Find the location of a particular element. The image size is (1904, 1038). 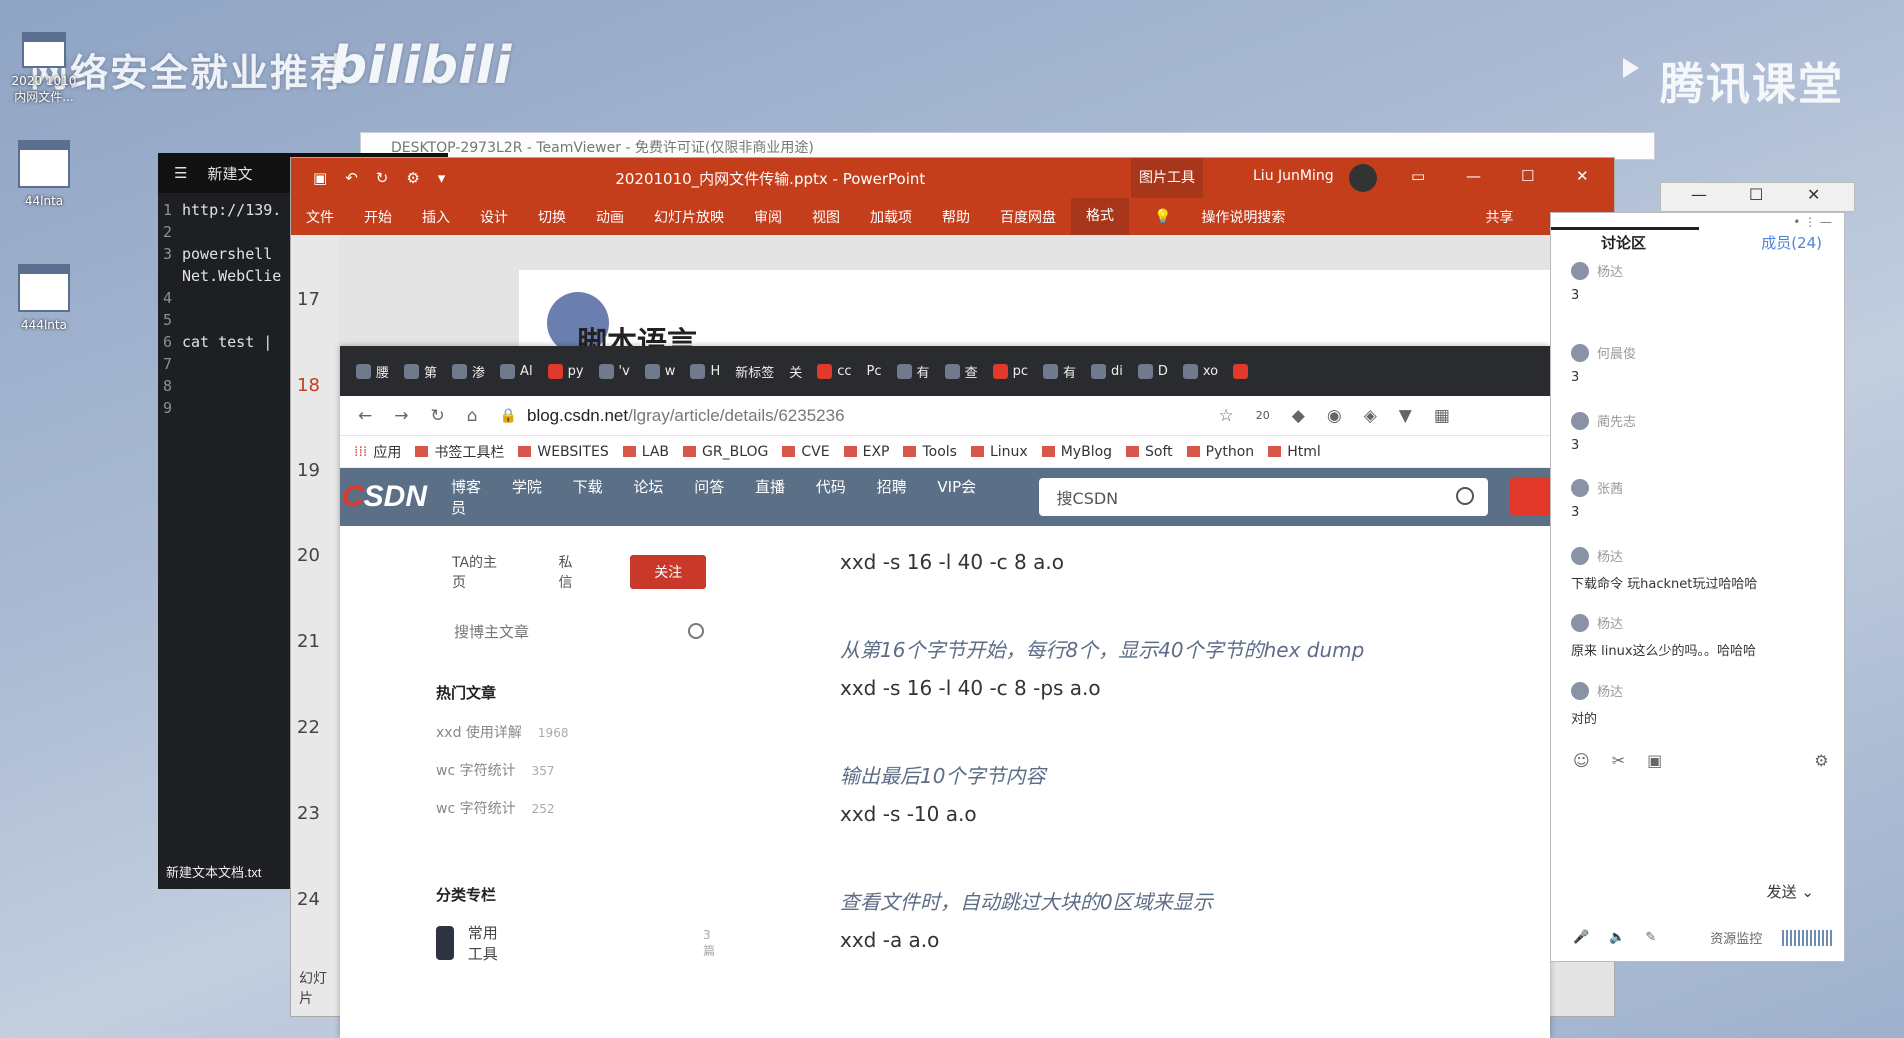

slide-thumbnail-pane: 17 18 19 20 21 22 23 24 幻灯片 is located at coordinates (315, 625).